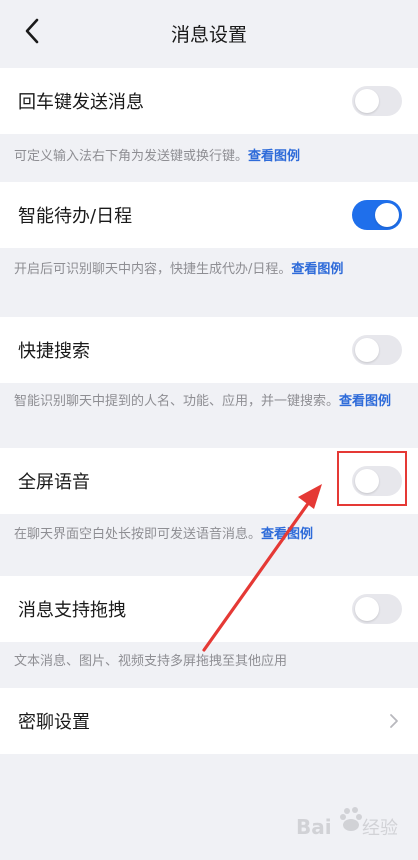 The width and height of the screenshot is (418, 860). Describe the element at coordinates (81, 102) in the screenshot. I see `setting-label: 回车键发送消息` at that location.